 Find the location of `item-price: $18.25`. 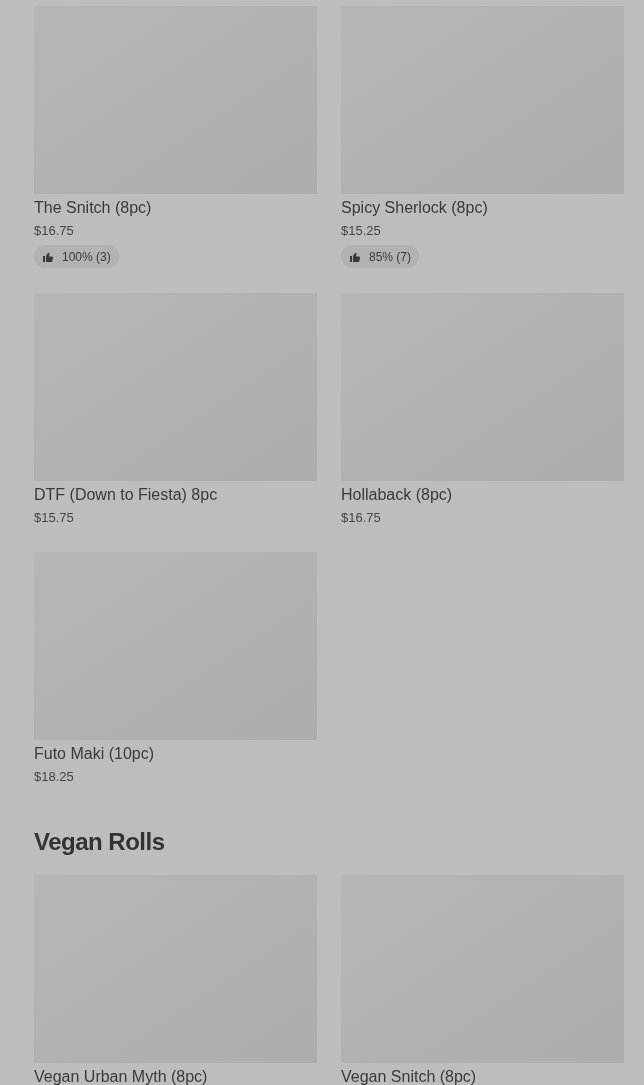

item-price: $18.25 is located at coordinates (54, 777).